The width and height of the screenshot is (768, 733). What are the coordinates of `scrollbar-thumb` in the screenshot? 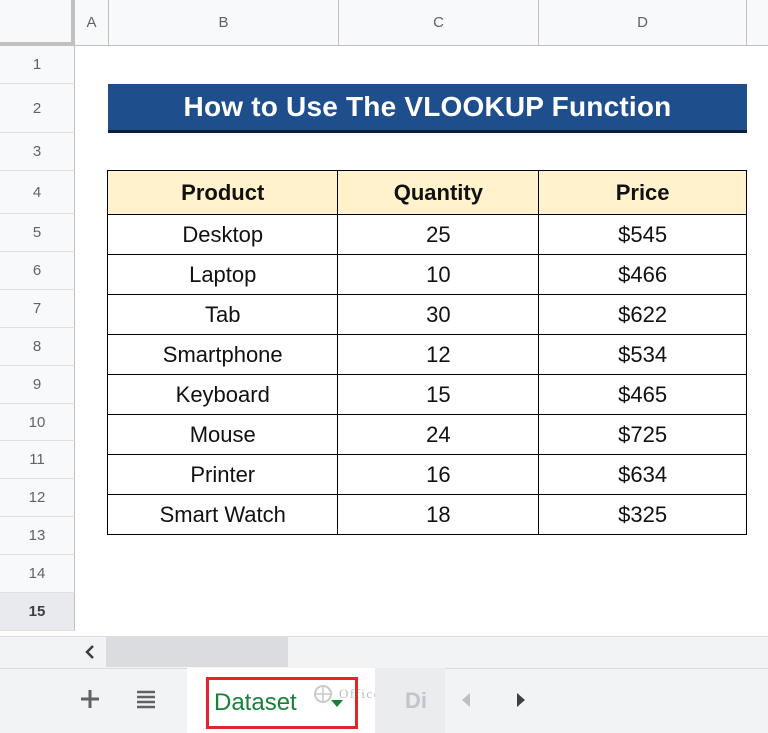 It's located at (197, 652).